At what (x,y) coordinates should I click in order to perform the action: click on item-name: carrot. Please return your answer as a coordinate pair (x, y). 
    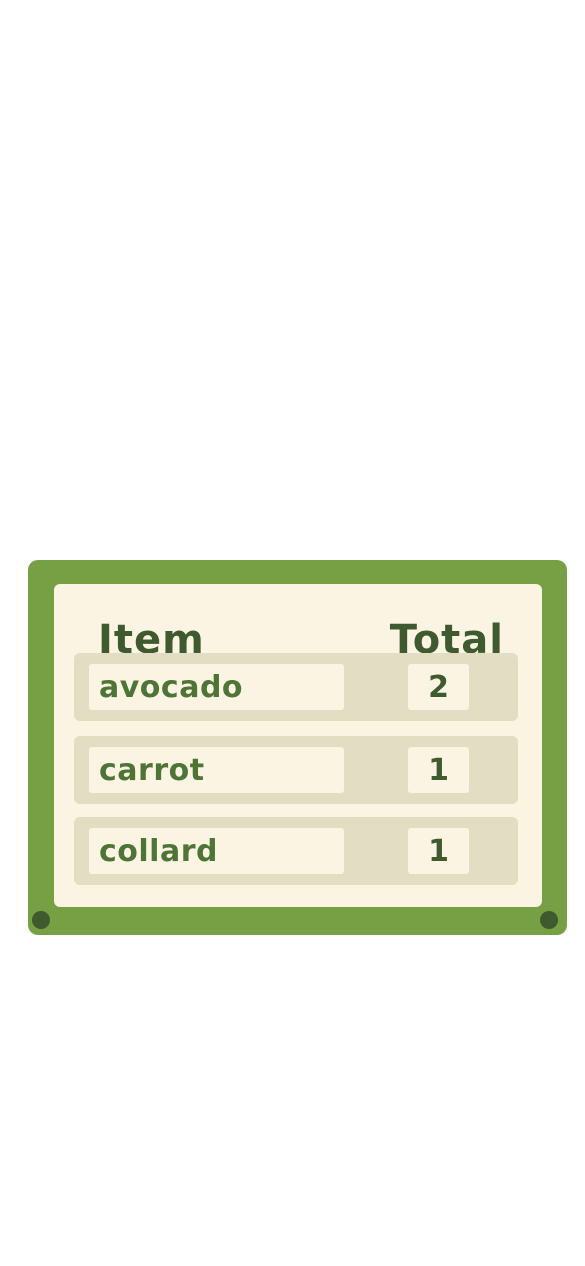
    Looking at the image, I should click on (216, 770).